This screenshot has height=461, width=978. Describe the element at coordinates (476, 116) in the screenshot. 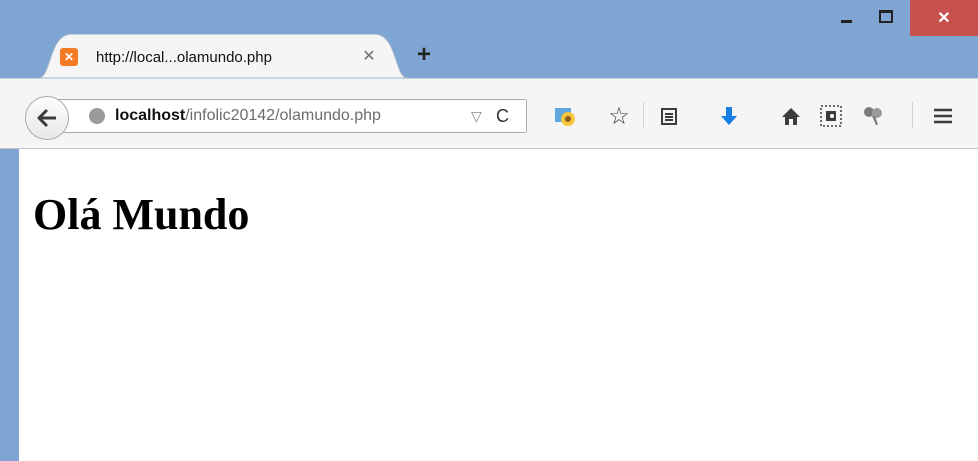

I see `history-dropmarker-icon: ▽` at that location.